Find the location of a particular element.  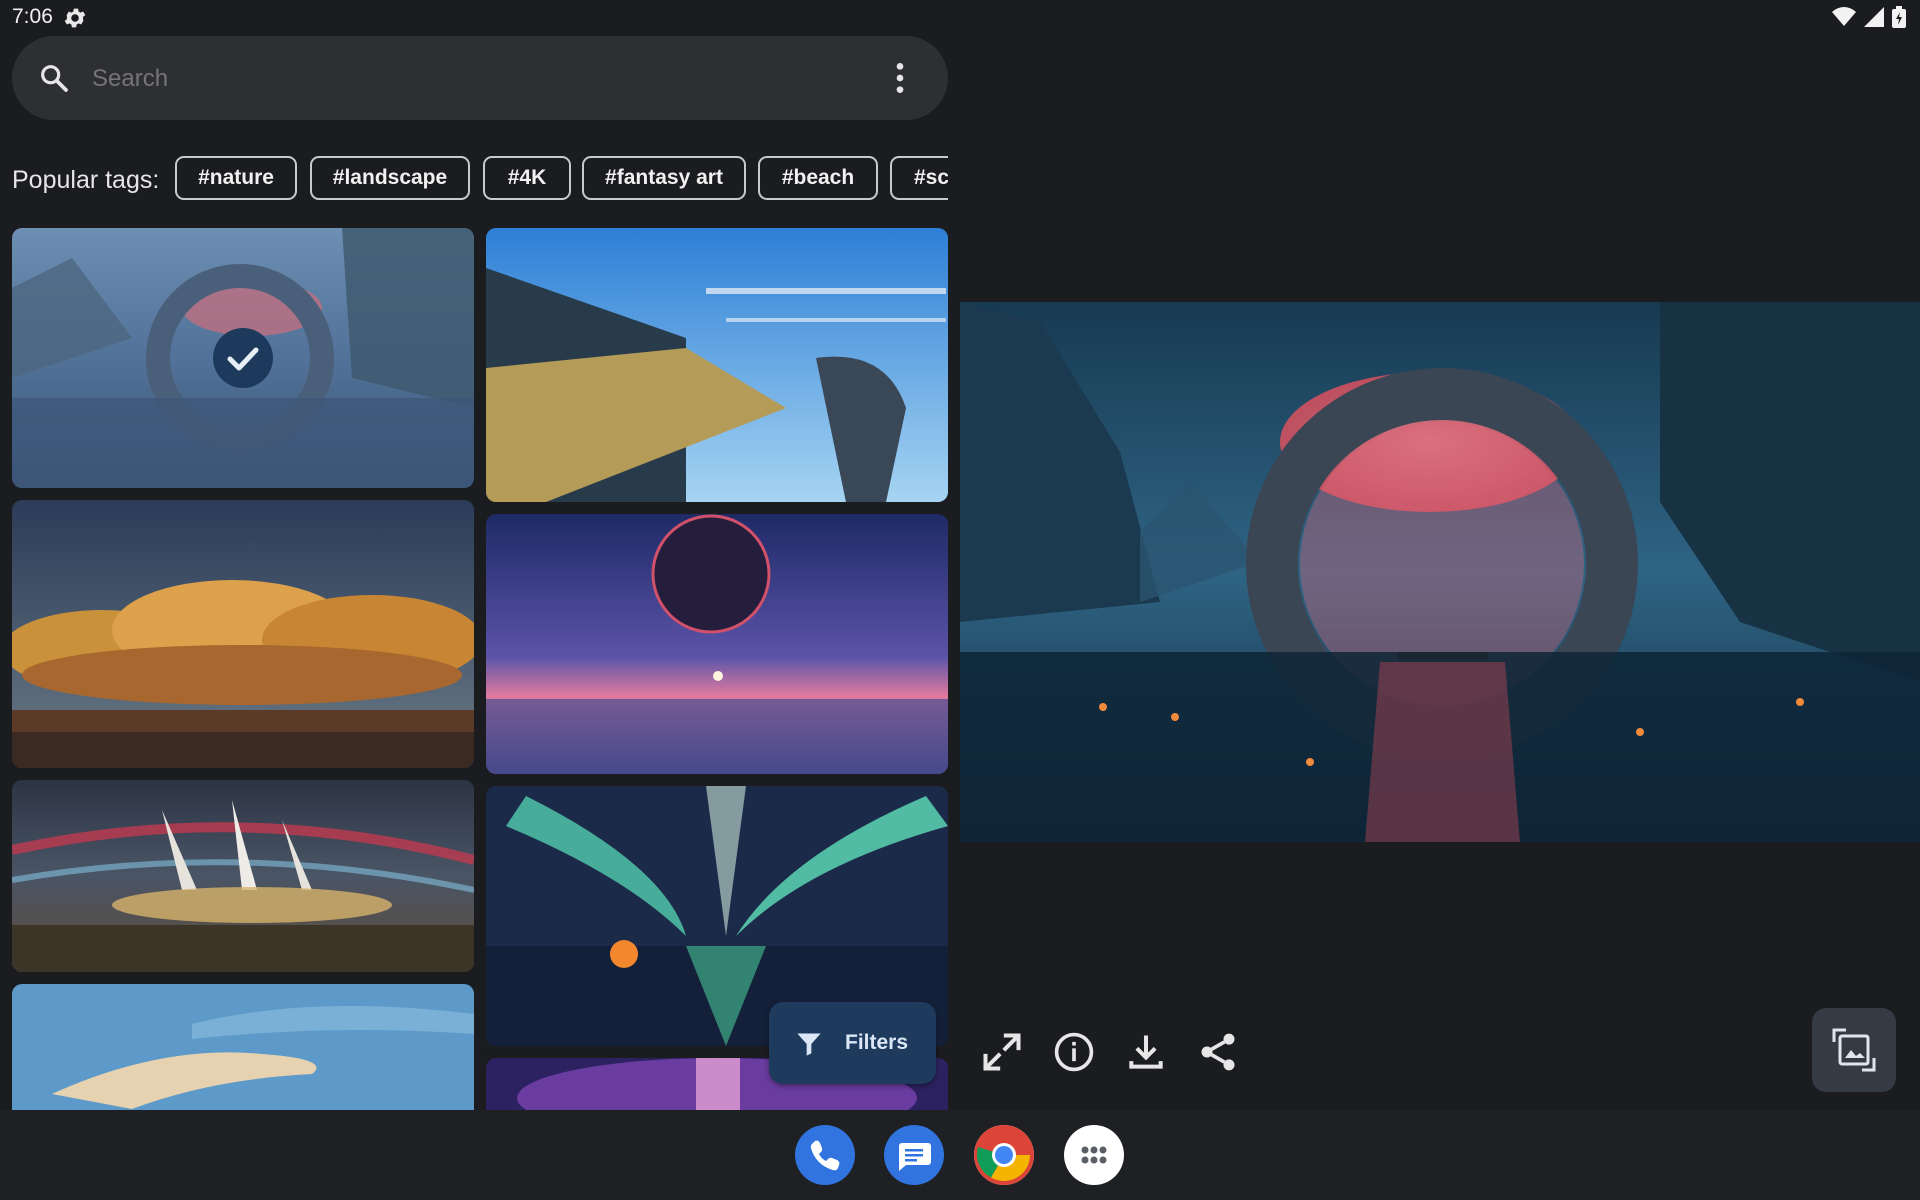

tag-chip: #nature is located at coordinates (236, 178).